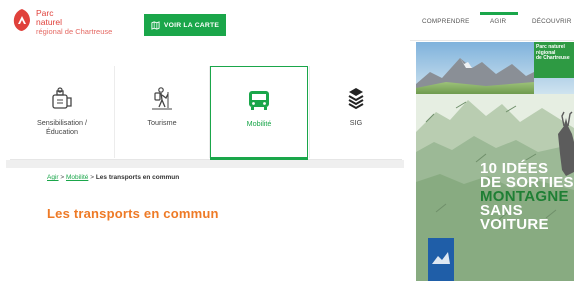  What do you see at coordinates (356, 113) in the screenshot?
I see `category-sig: SIG` at bounding box center [356, 113].